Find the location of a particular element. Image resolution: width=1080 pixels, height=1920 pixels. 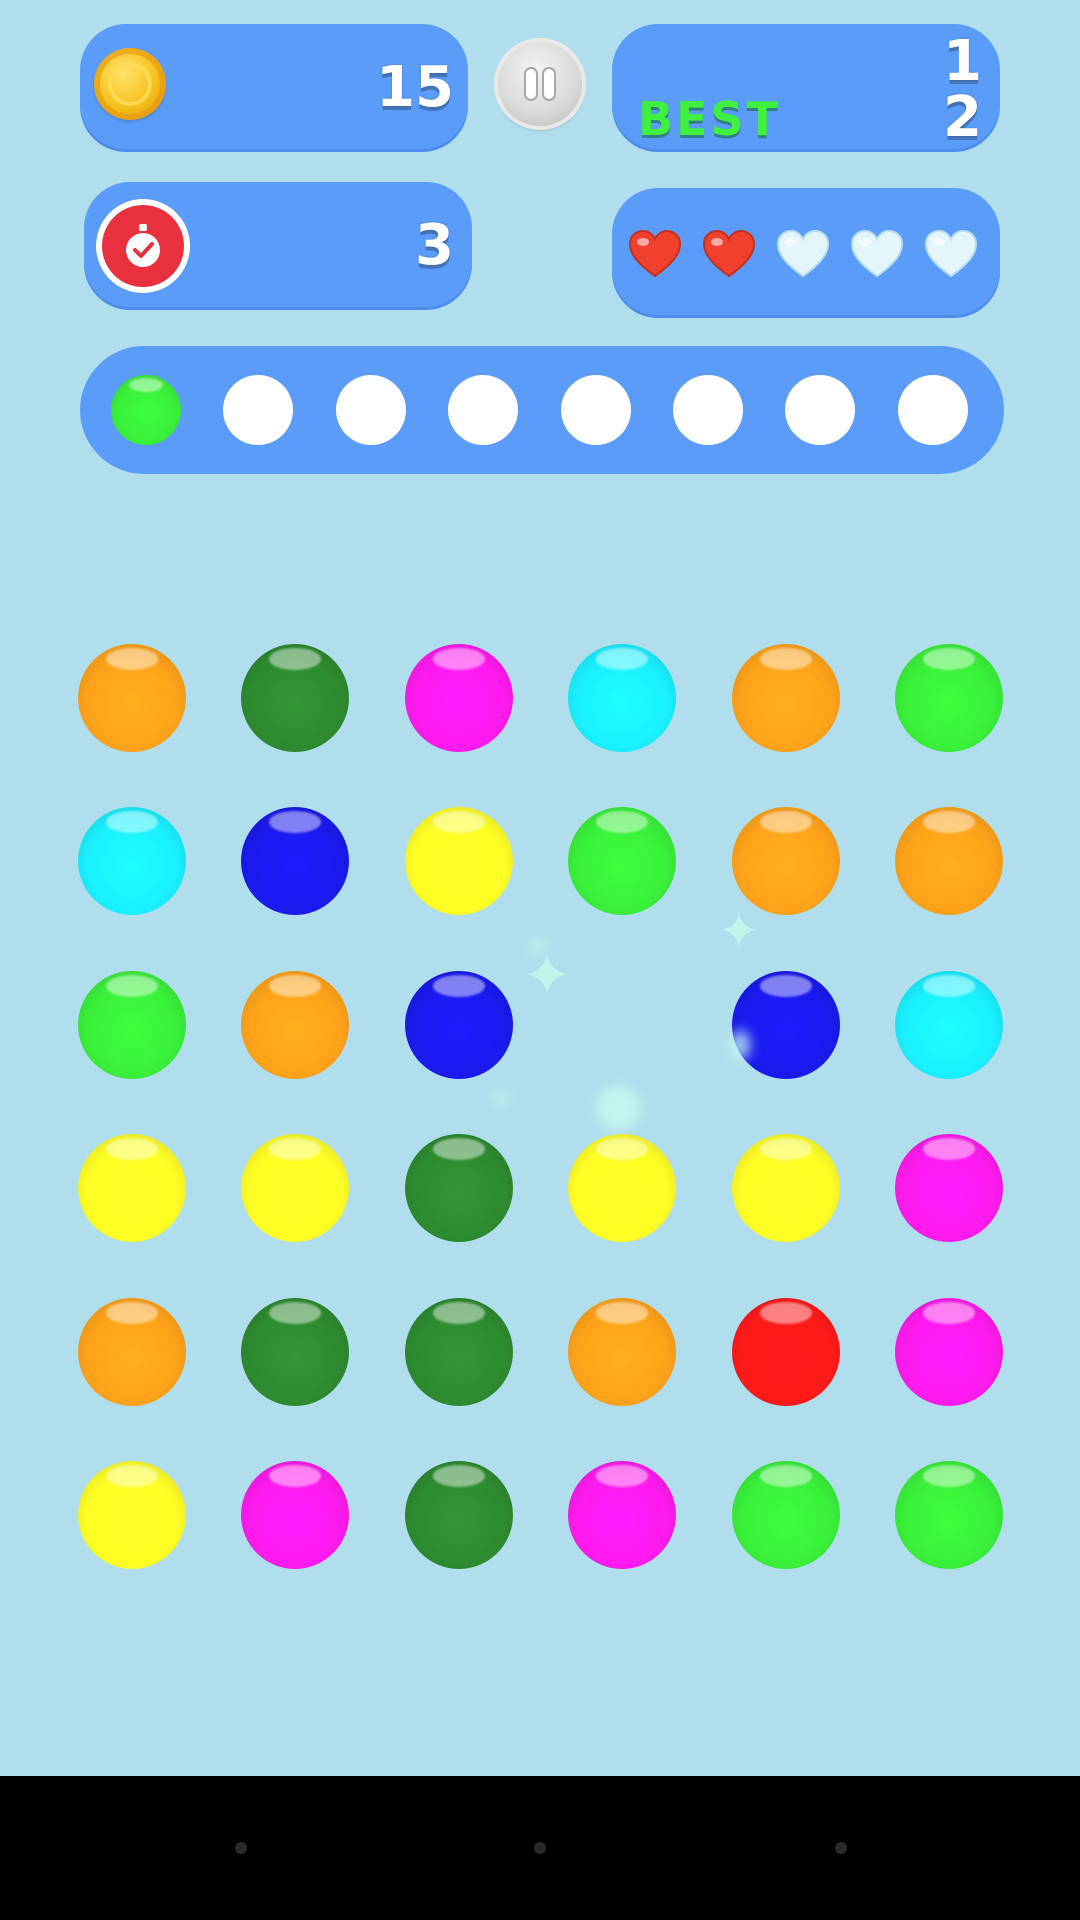

nav-recents-button is located at coordinates (841, 1848).